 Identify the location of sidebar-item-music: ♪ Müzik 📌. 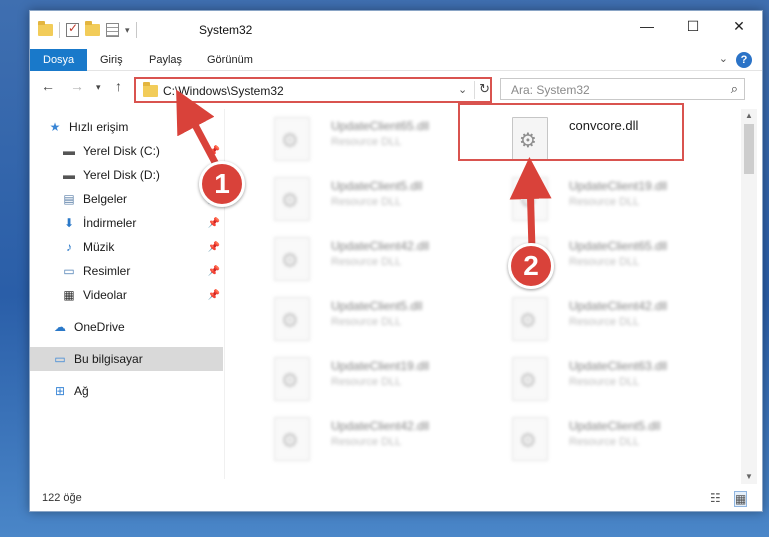
(126, 247).